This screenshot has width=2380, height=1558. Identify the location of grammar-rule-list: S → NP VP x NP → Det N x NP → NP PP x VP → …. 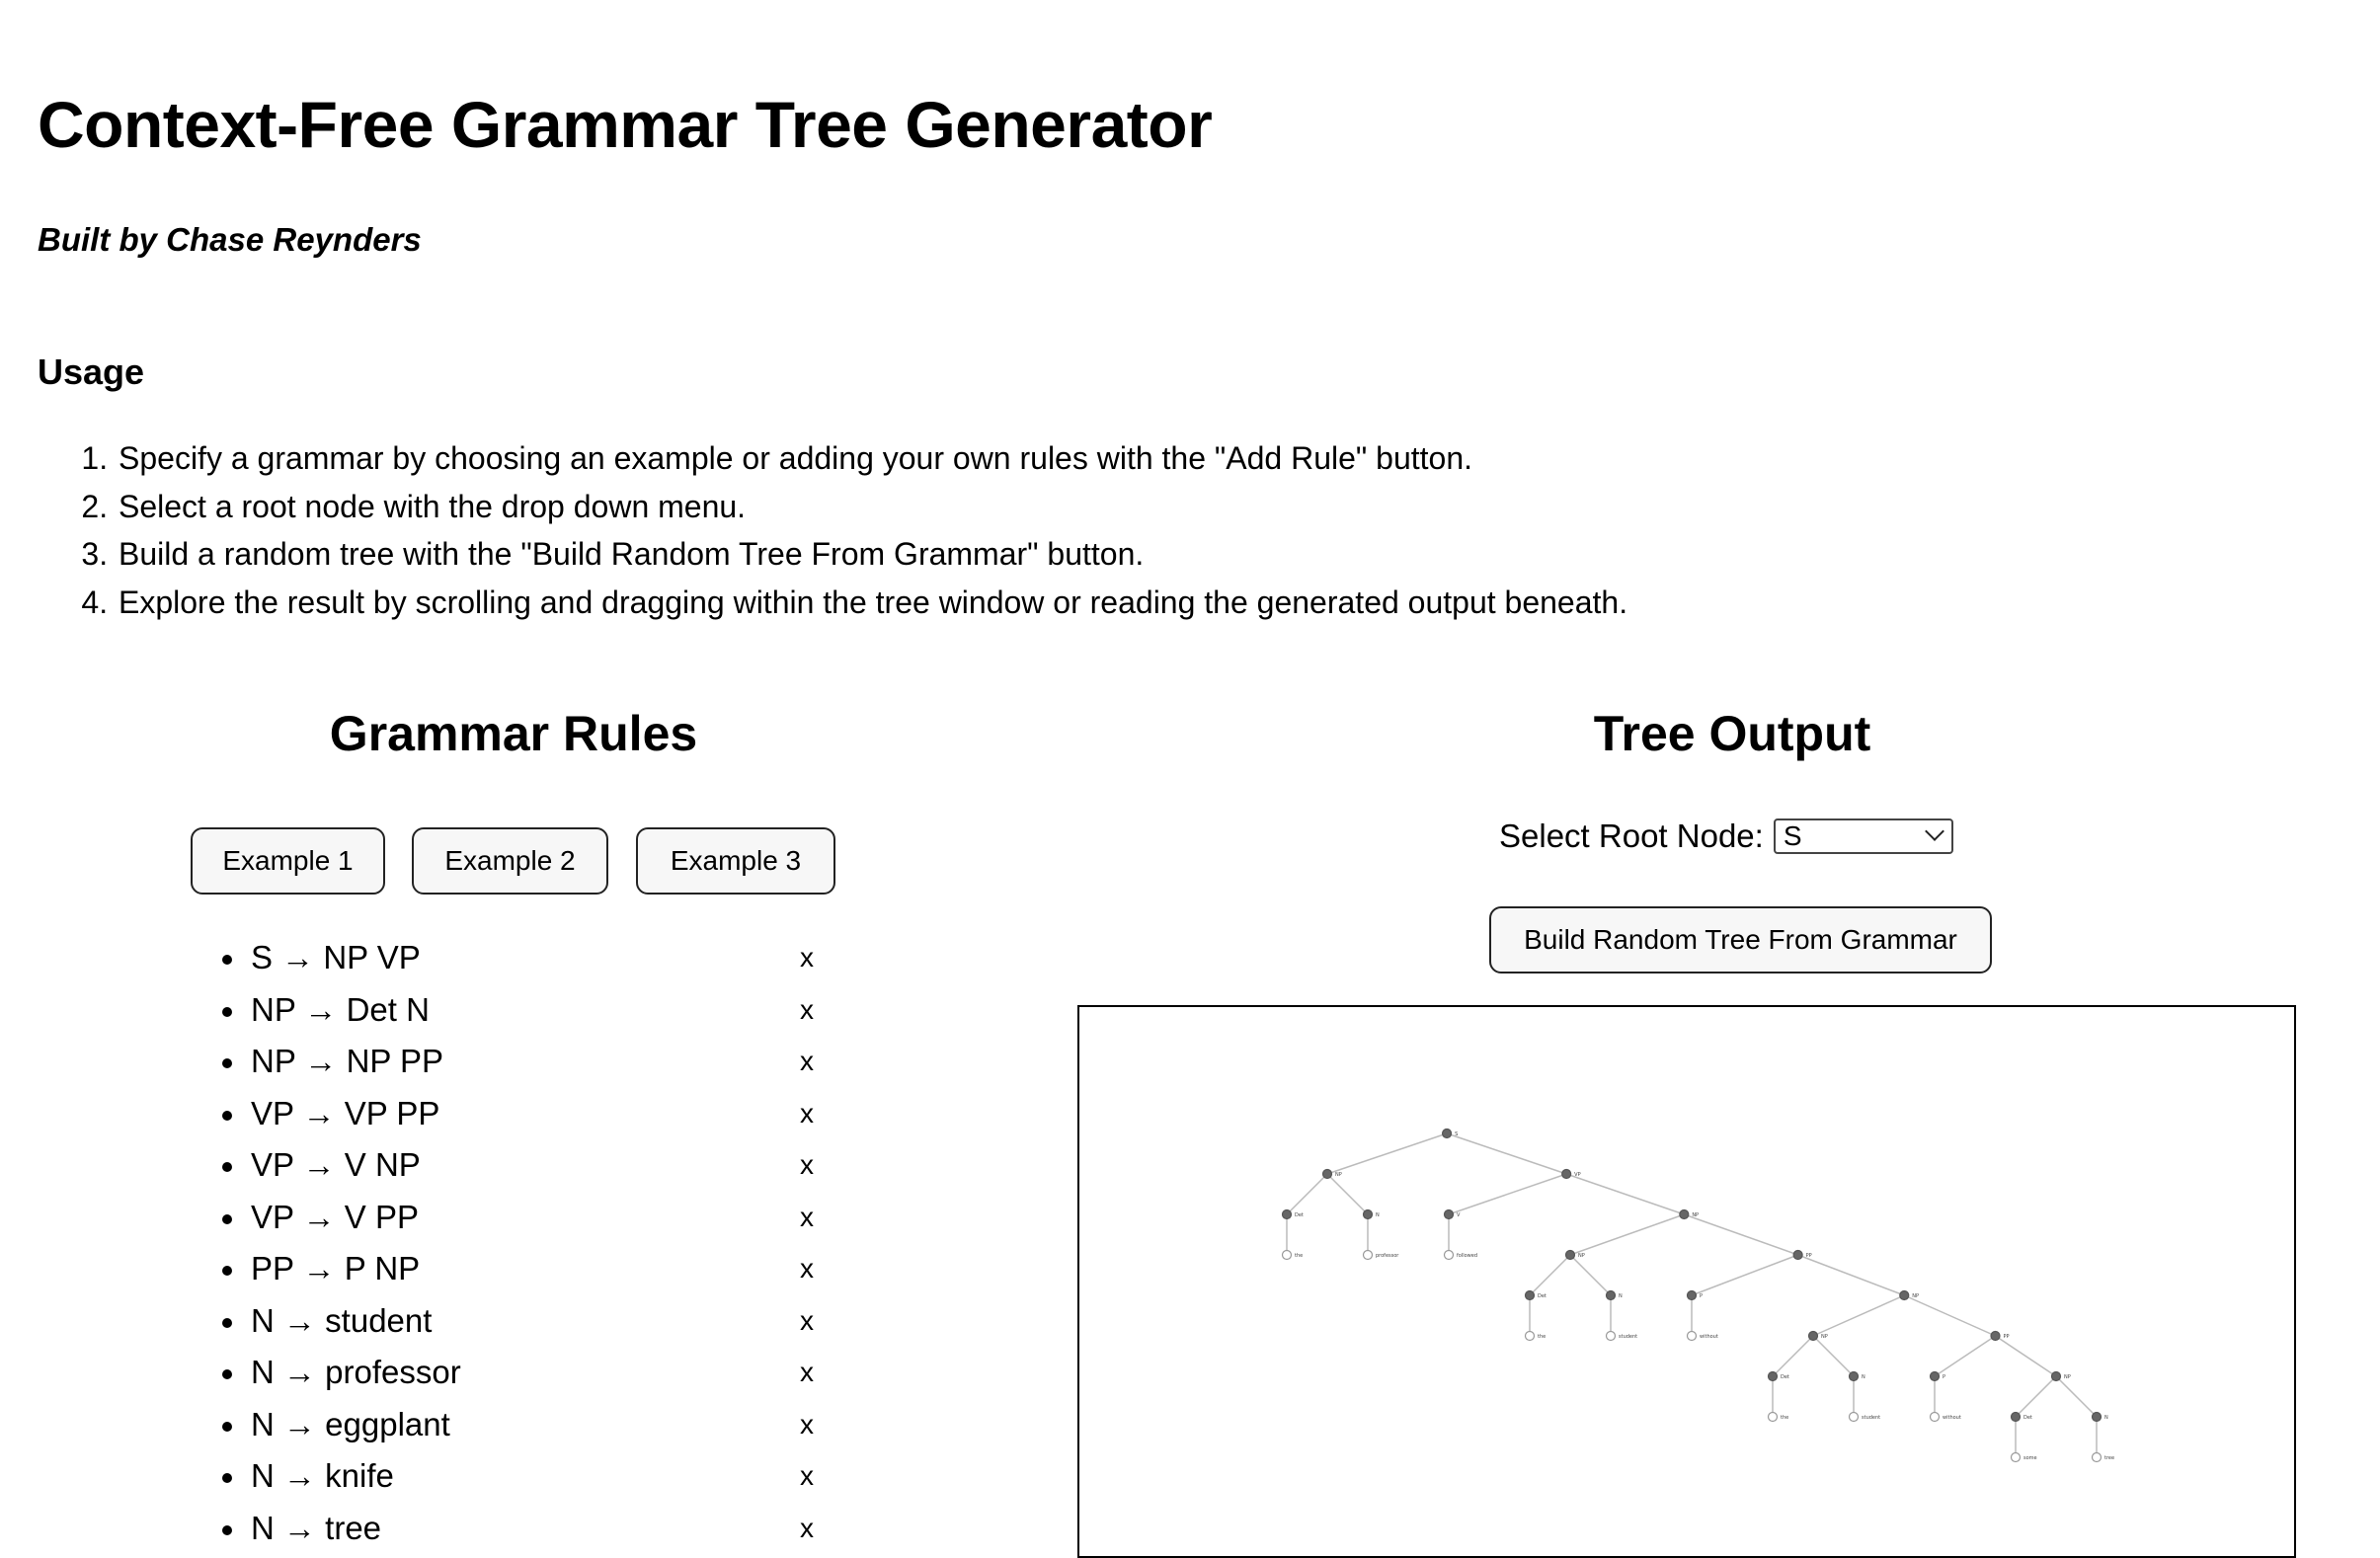
(428, 1243).